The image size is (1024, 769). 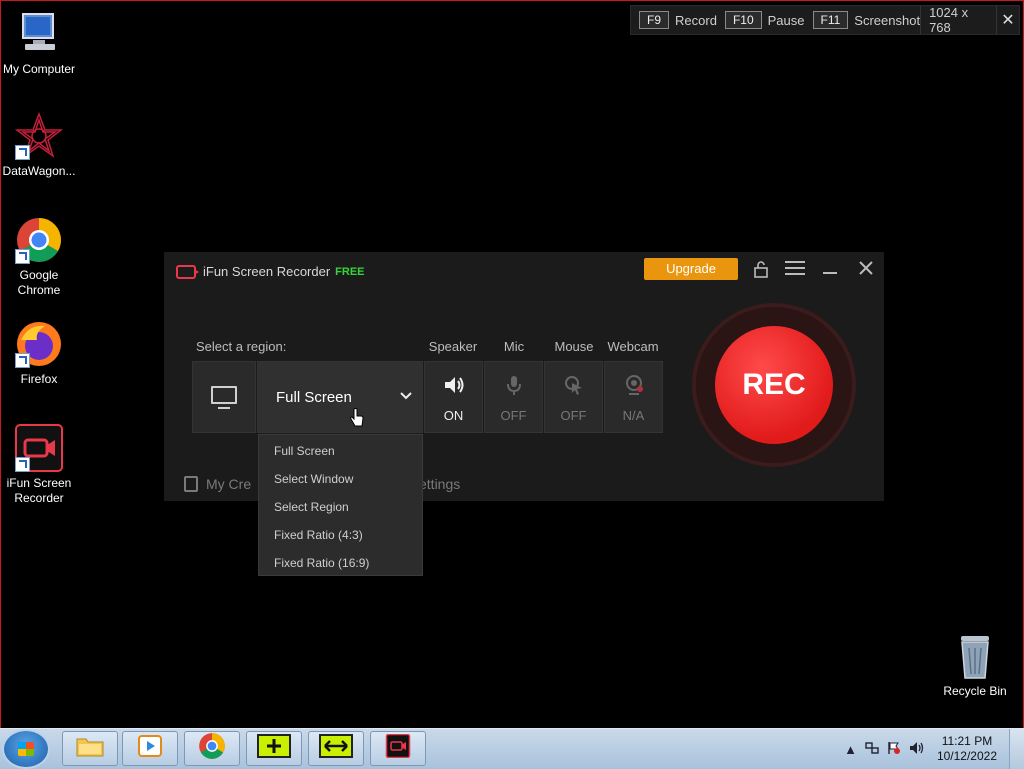 I want to click on taskbar-tool-plus, so click(x=274, y=748).